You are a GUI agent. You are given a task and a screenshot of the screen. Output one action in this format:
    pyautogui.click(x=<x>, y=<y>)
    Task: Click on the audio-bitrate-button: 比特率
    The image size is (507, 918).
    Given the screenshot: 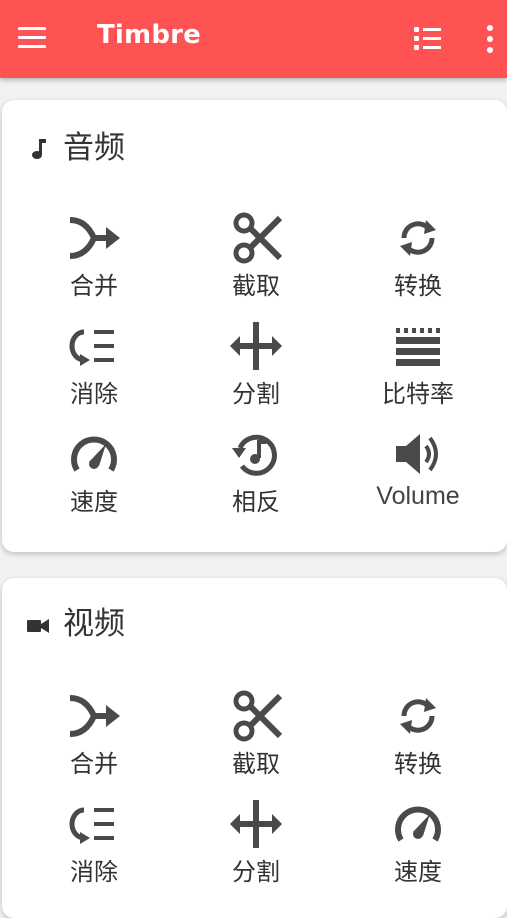 What is the action you would take?
    pyautogui.click(x=418, y=366)
    